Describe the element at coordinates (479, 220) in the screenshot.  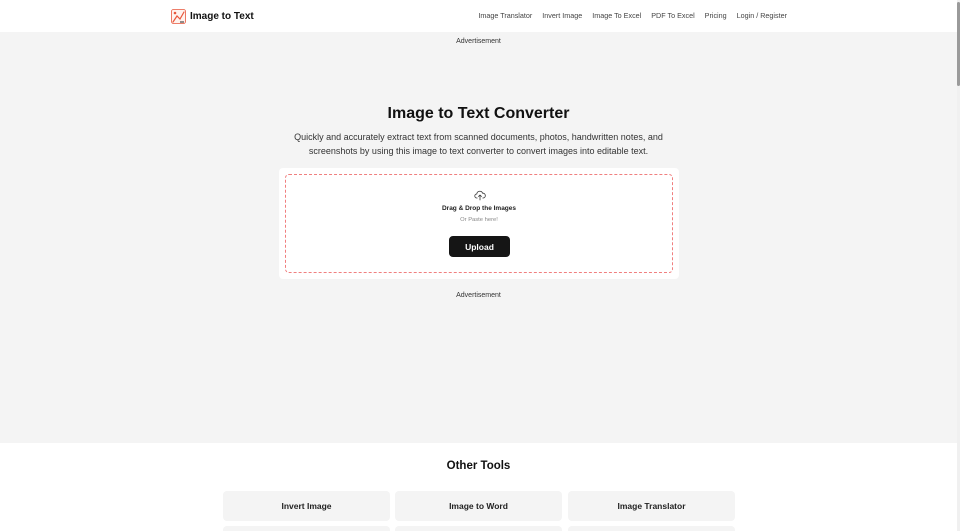
I see `paste-hint-text: Or Paste here!` at that location.